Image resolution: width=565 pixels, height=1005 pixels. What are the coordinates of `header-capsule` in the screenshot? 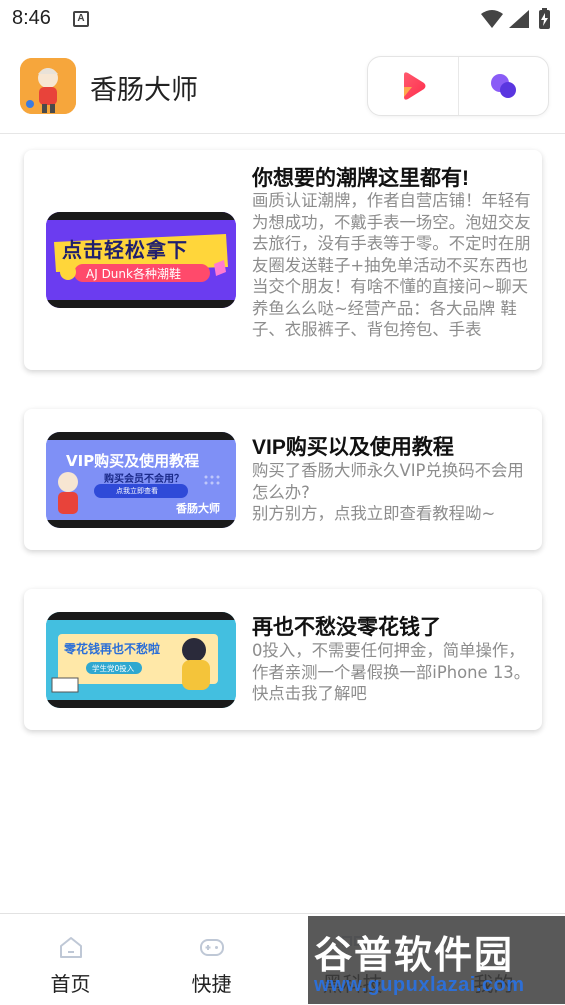 It's located at (458, 86).